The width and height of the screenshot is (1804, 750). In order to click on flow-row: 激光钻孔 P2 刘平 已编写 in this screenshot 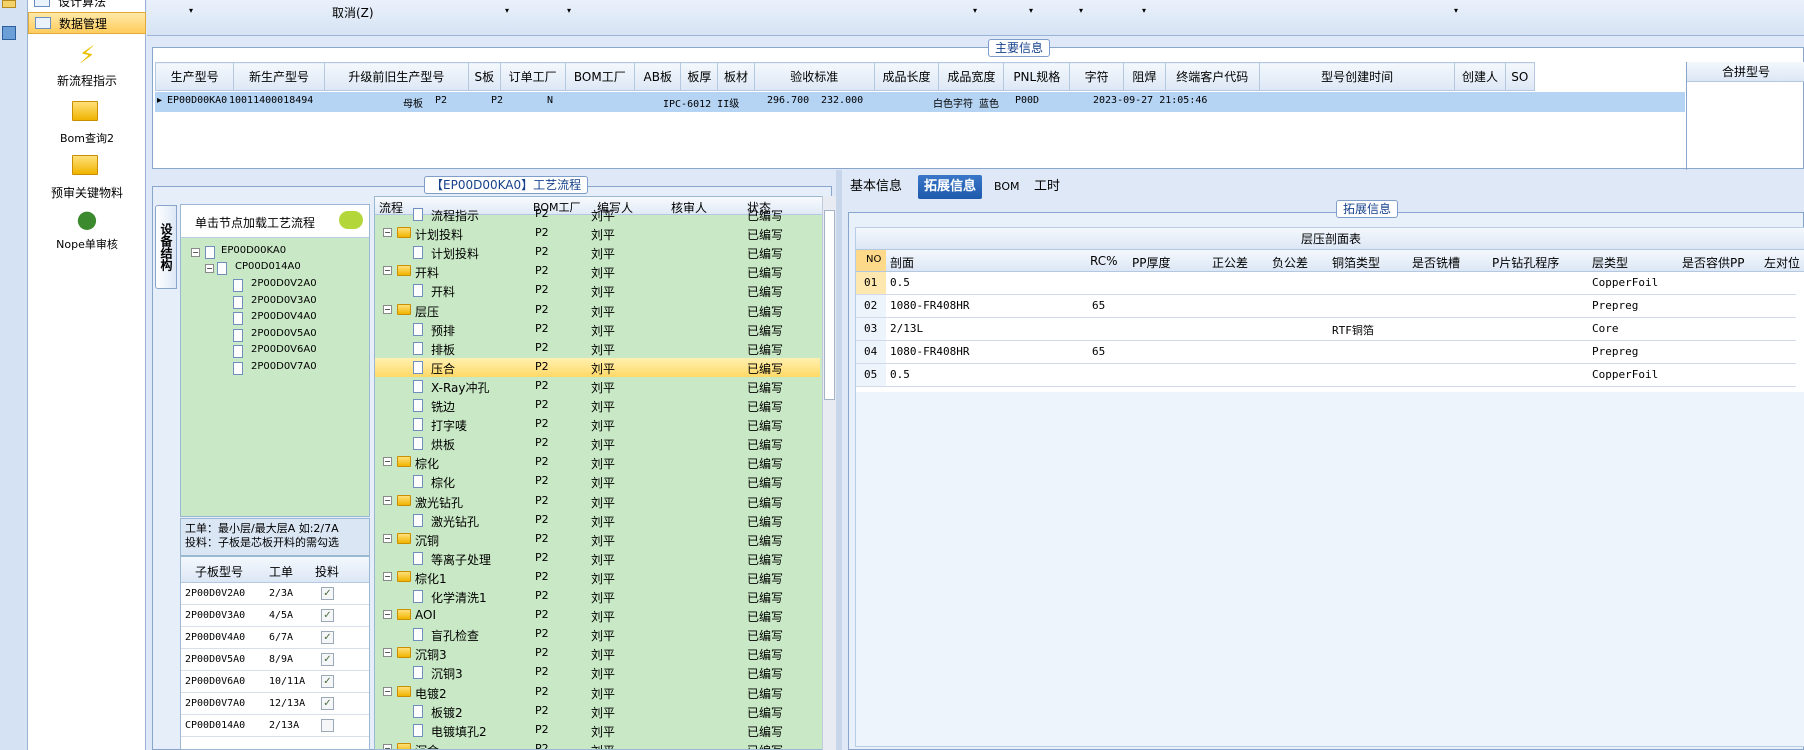, I will do `click(597, 520)`.